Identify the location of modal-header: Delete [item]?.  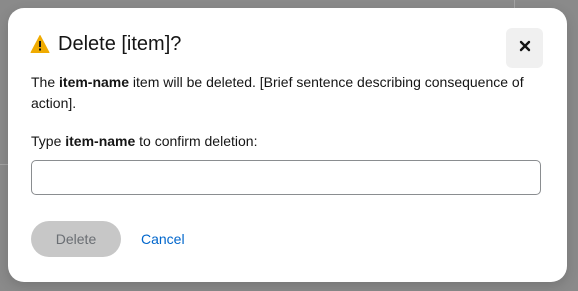
(105, 44).